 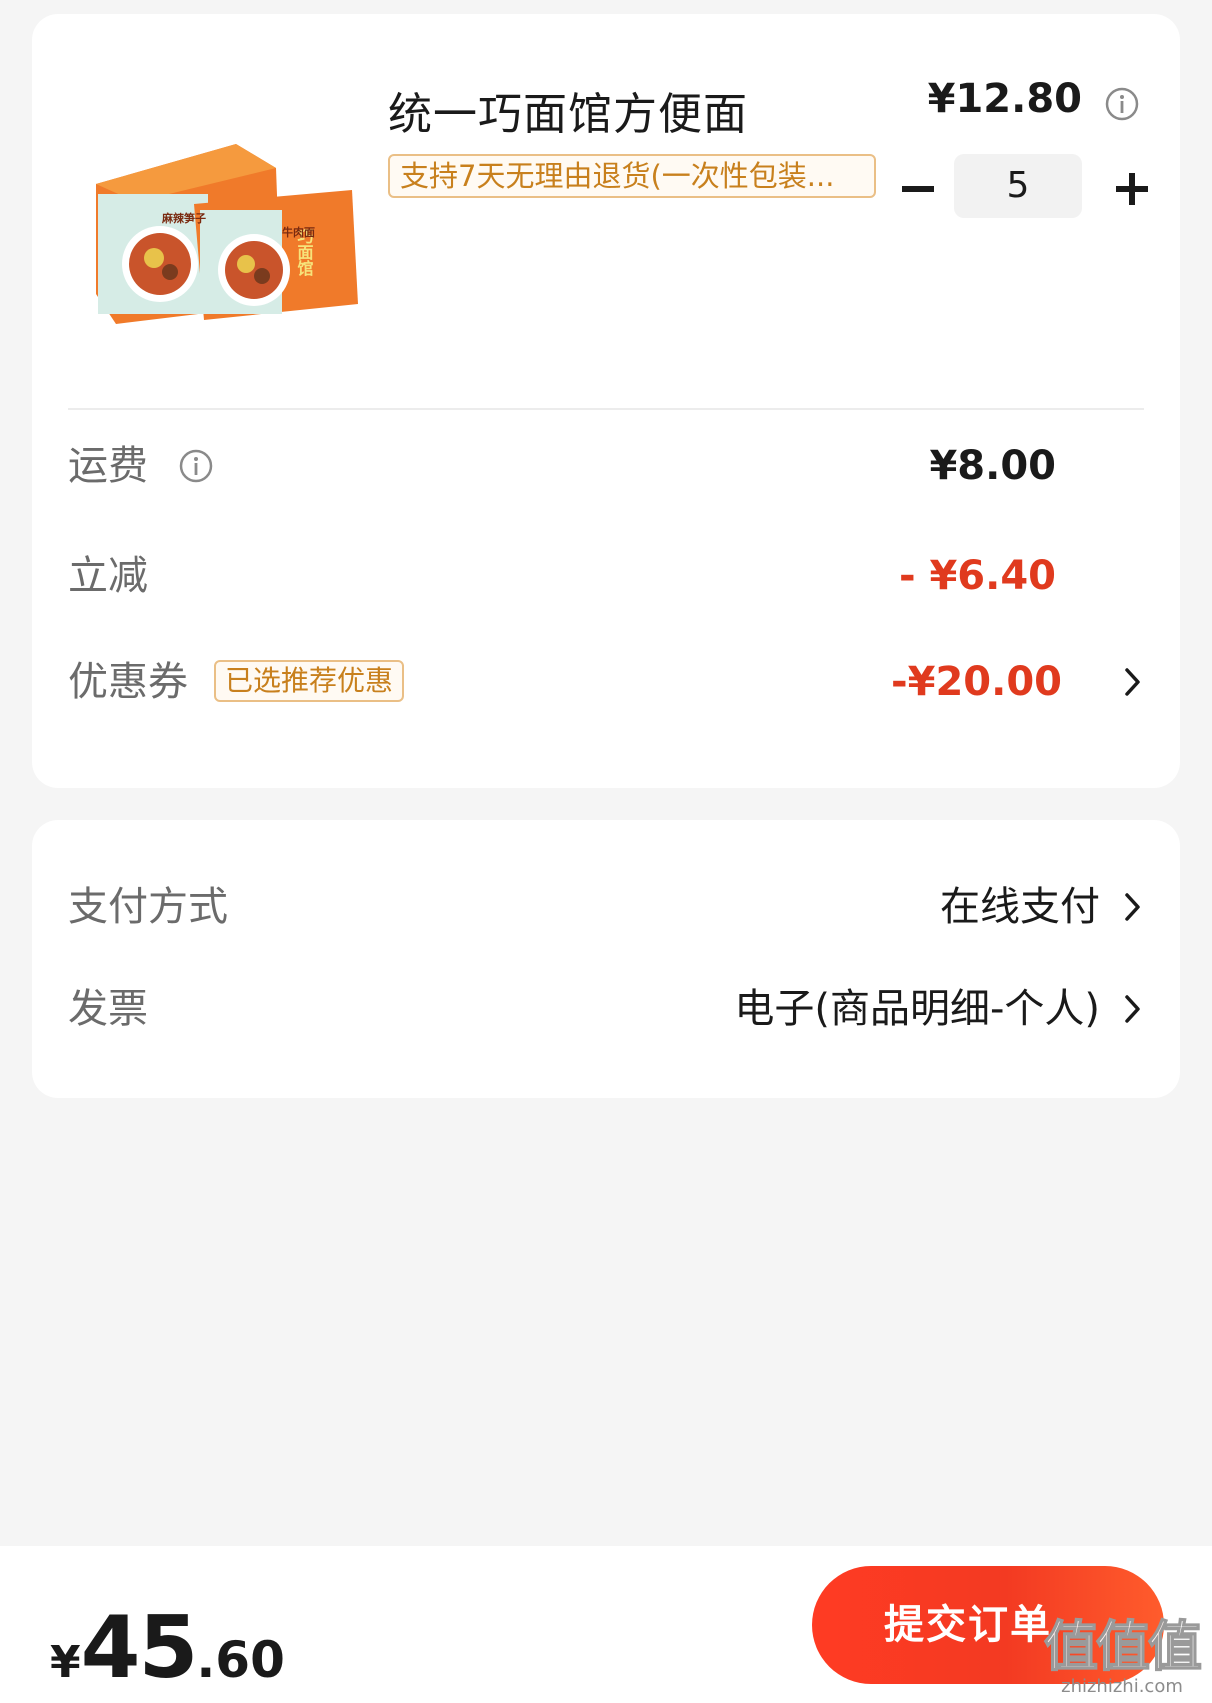 I want to click on product-title: 统一巧面馆方便面, so click(x=568, y=110).